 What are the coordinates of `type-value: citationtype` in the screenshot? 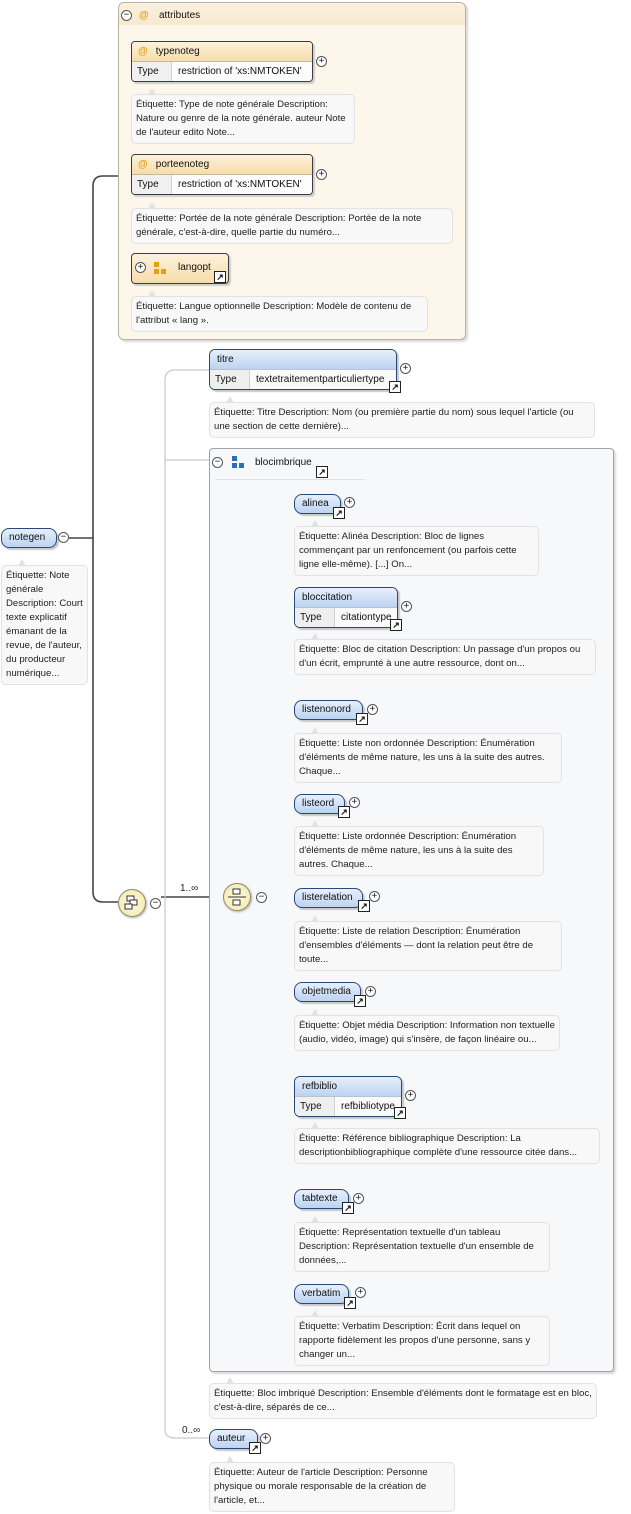 It's located at (366, 617).